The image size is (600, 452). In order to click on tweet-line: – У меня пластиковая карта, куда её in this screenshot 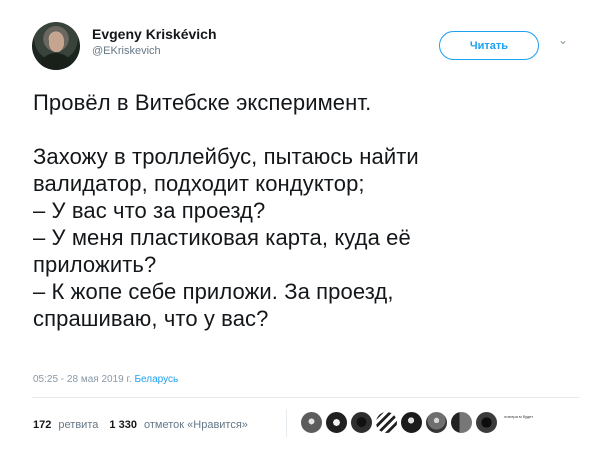, I will do `click(222, 237)`.